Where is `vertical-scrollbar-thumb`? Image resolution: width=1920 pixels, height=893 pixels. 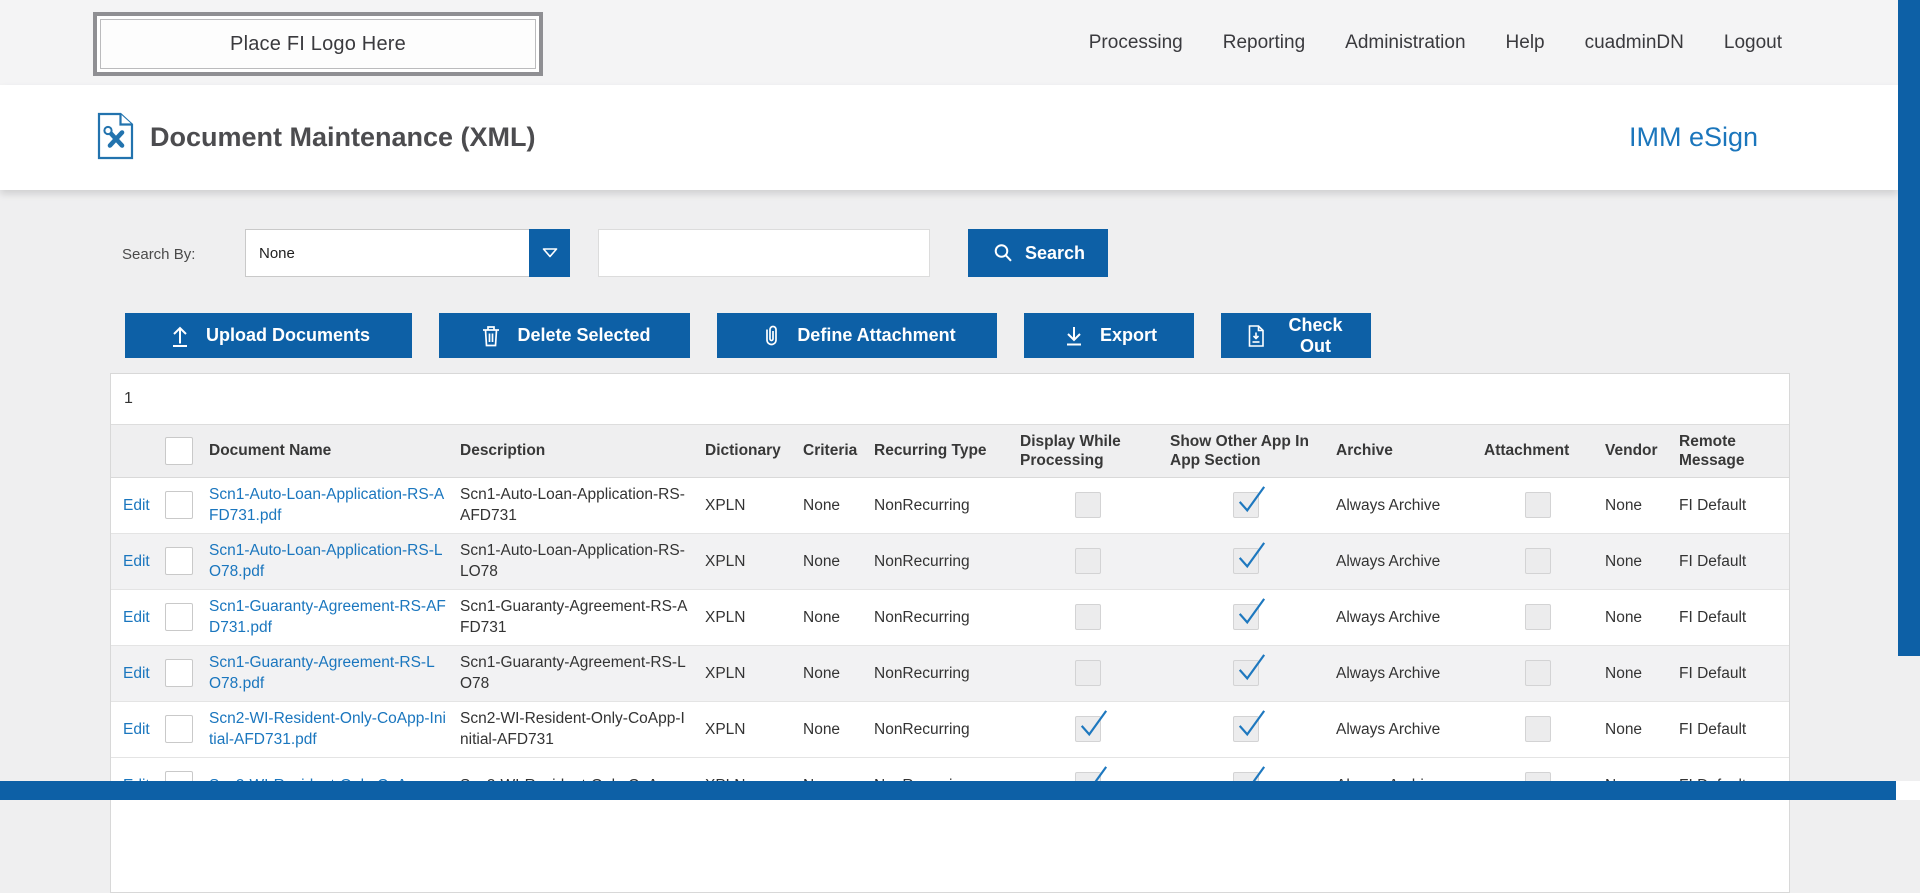 vertical-scrollbar-thumb is located at coordinates (1909, 328).